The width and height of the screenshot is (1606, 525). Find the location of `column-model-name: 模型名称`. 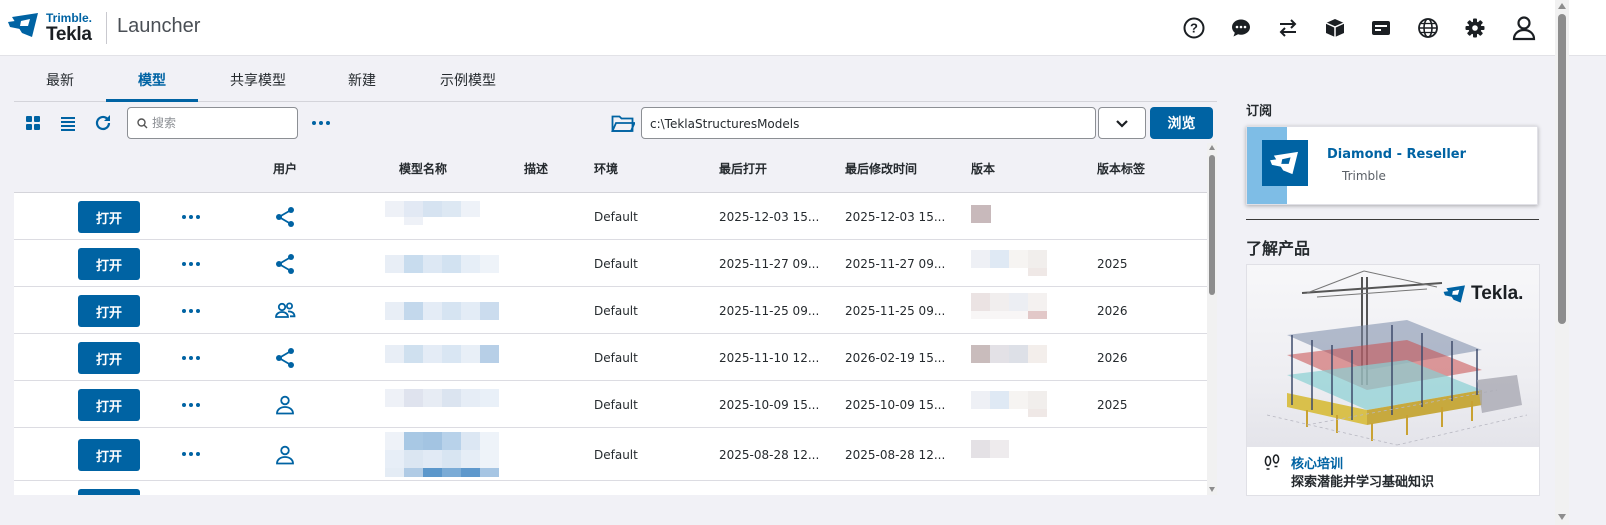

column-model-name: 模型名称 is located at coordinates (423, 168).